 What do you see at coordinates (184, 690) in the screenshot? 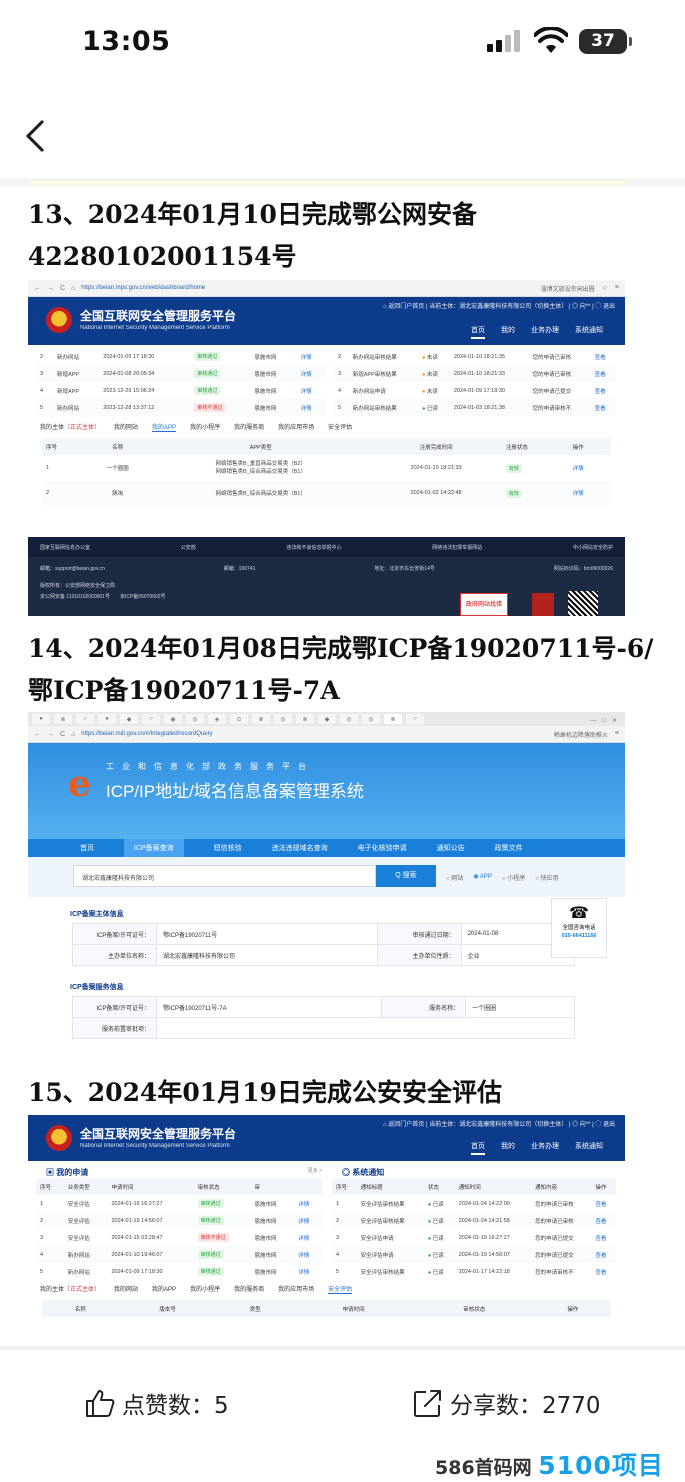
I see `section-heading-continued: 鄂ICP备19020711号-7A` at bounding box center [184, 690].